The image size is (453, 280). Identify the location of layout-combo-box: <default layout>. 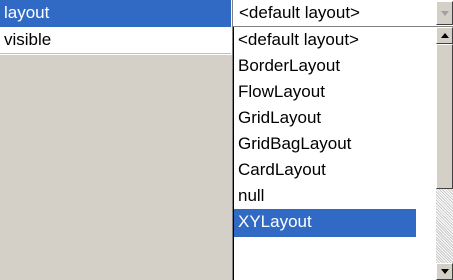
(343, 13).